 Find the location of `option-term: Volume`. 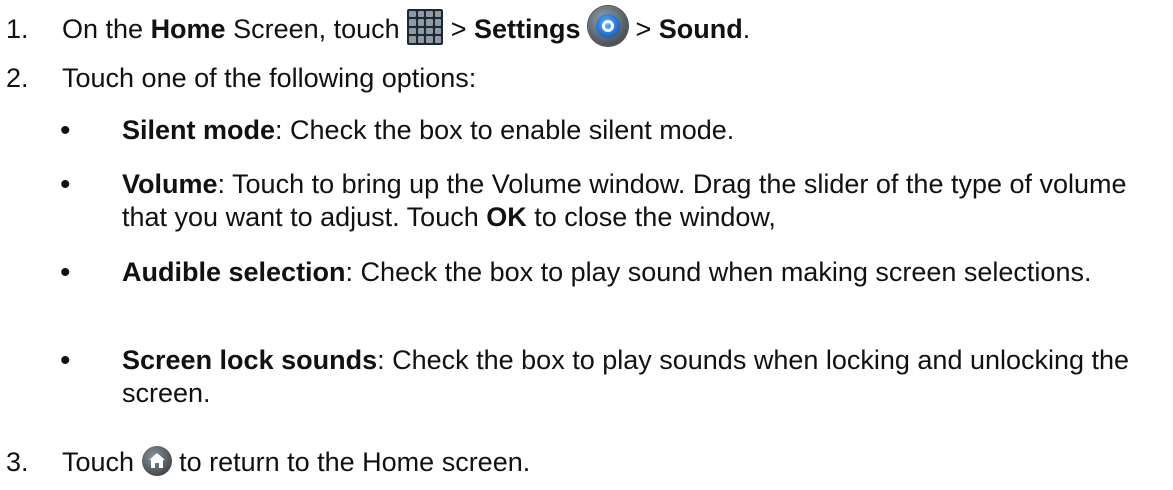

option-term: Volume is located at coordinates (170, 184).